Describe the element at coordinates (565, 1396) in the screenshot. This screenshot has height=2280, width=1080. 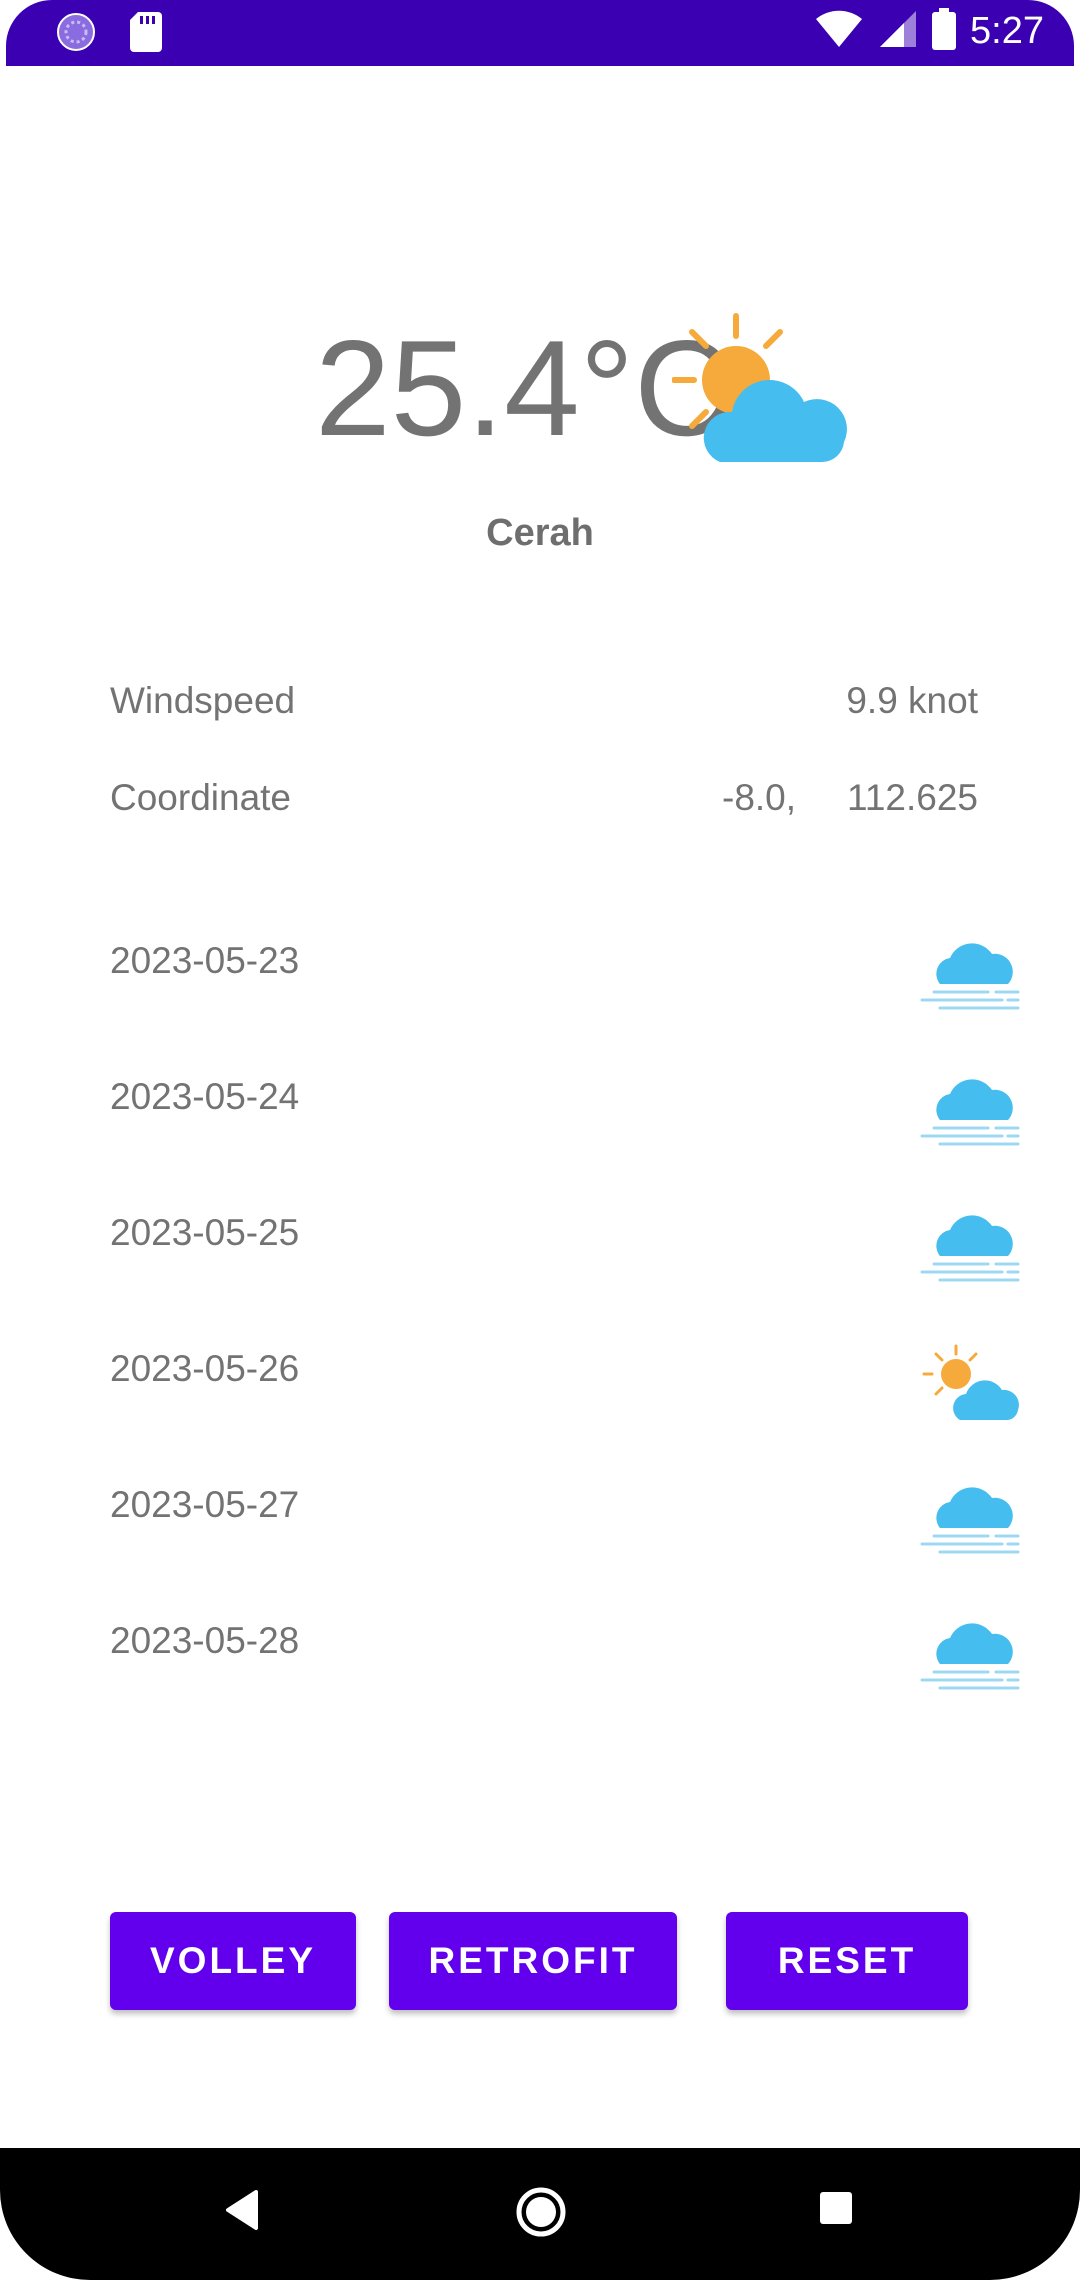
I see `list-item: 2023-05-26` at that location.